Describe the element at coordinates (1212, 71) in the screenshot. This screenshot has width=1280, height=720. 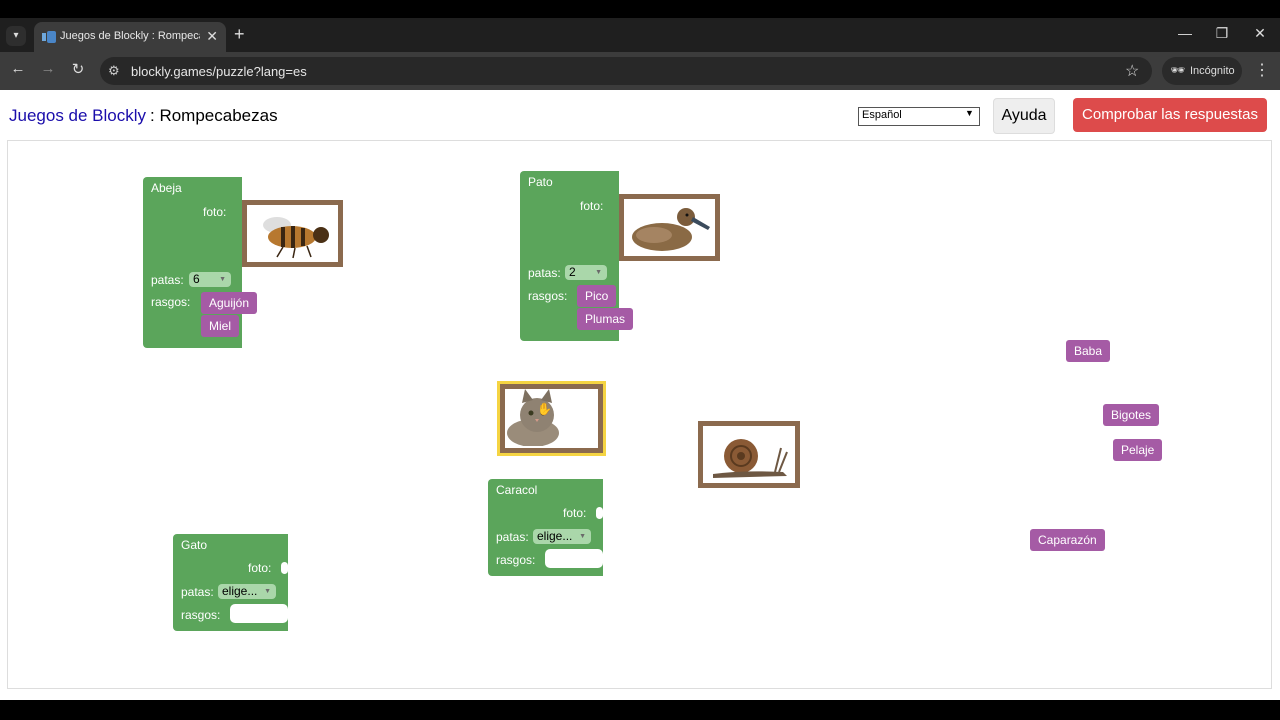
I see `incognito-label: Incógnito` at that location.